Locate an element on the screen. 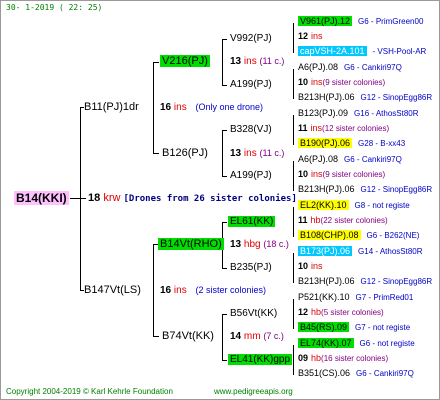 This screenshot has width=440, height=400. queen-v216: V216(PJ) is located at coordinates (185, 61).